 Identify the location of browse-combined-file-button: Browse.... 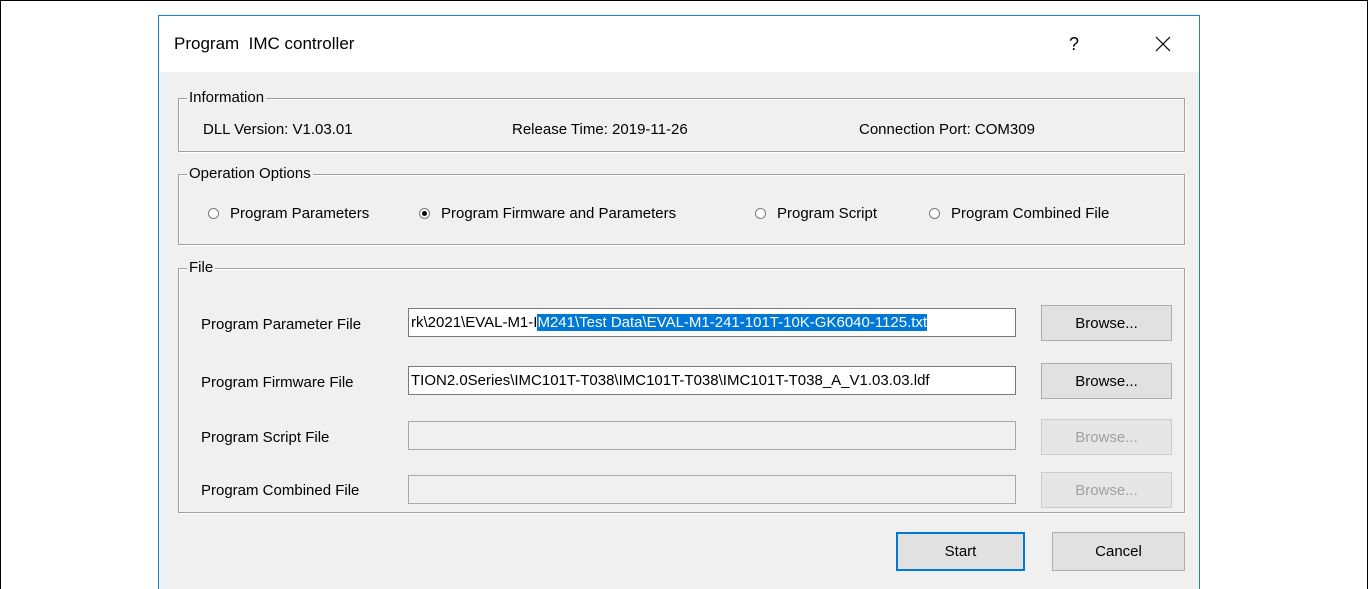
(1106, 490).